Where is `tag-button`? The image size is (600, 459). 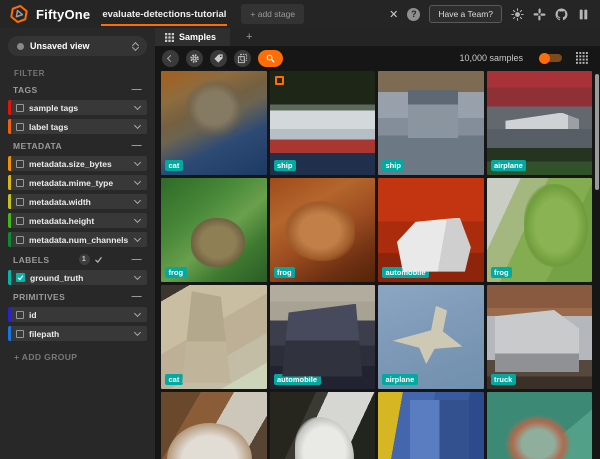
tag-button is located at coordinates (218, 58).